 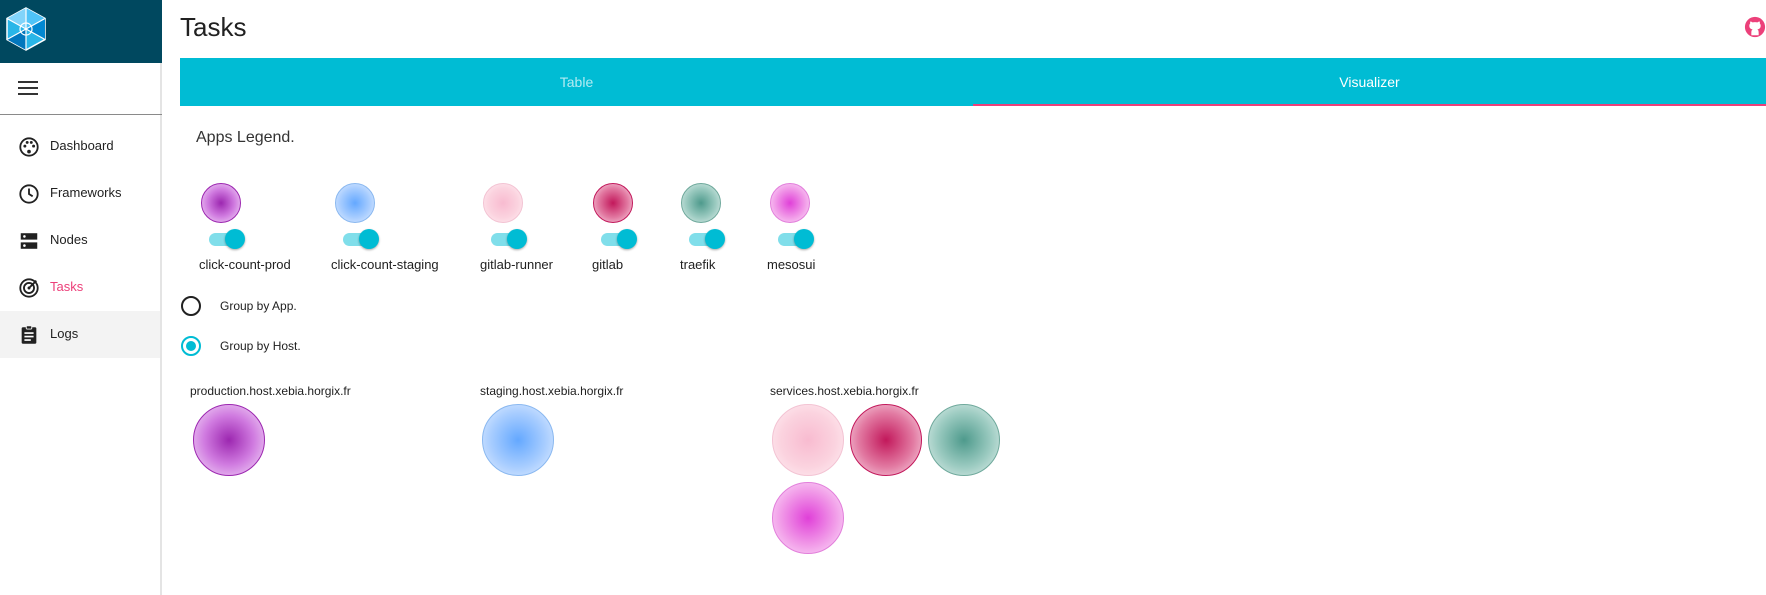 What do you see at coordinates (698, 264) in the screenshot?
I see `legend-item-label: traefik` at bounding box center [698, 264].